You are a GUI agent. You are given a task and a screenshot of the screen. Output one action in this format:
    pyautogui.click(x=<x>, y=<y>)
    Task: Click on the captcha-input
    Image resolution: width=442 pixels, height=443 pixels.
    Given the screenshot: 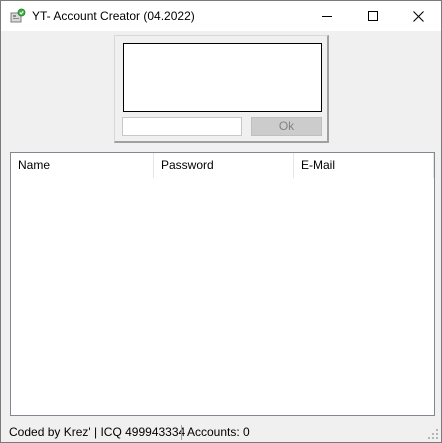 What is the action you would take?
    pyautogui.click(x=182, y=126)
    